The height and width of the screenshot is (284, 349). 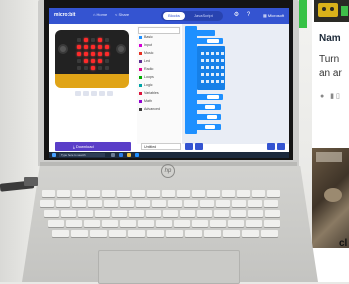 I want to click on edge-icon, so click(x=121, y=155).